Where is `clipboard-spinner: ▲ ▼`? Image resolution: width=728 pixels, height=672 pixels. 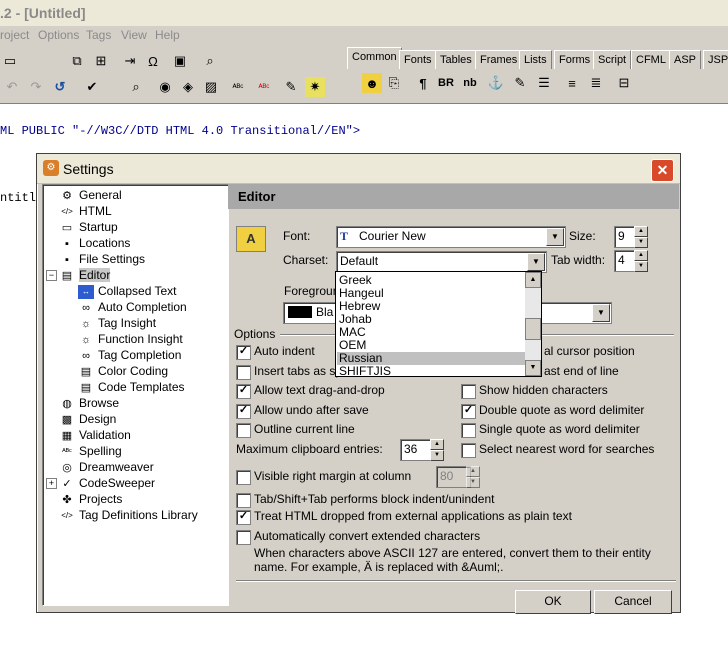 clipboard-spinner: ▲ ▼ is located at coordinates (437, 450).